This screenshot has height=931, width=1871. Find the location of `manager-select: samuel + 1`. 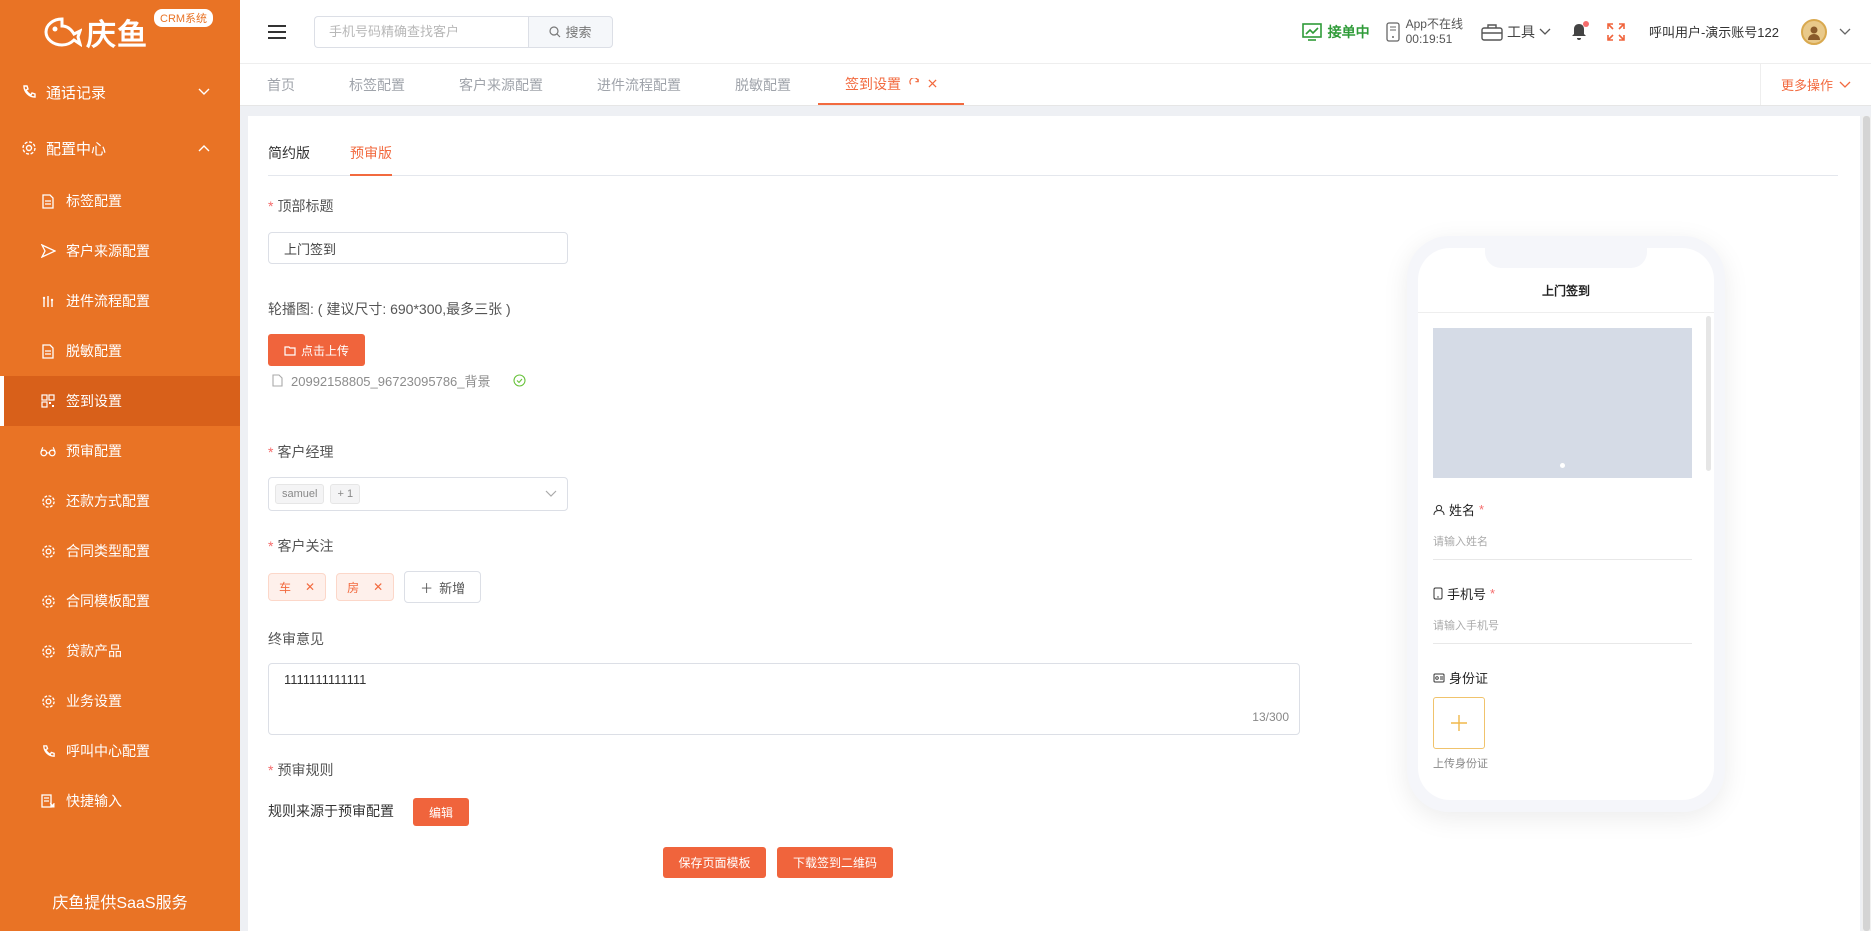

manager-select: samuel + 1 is located at coordinates (418, 494).